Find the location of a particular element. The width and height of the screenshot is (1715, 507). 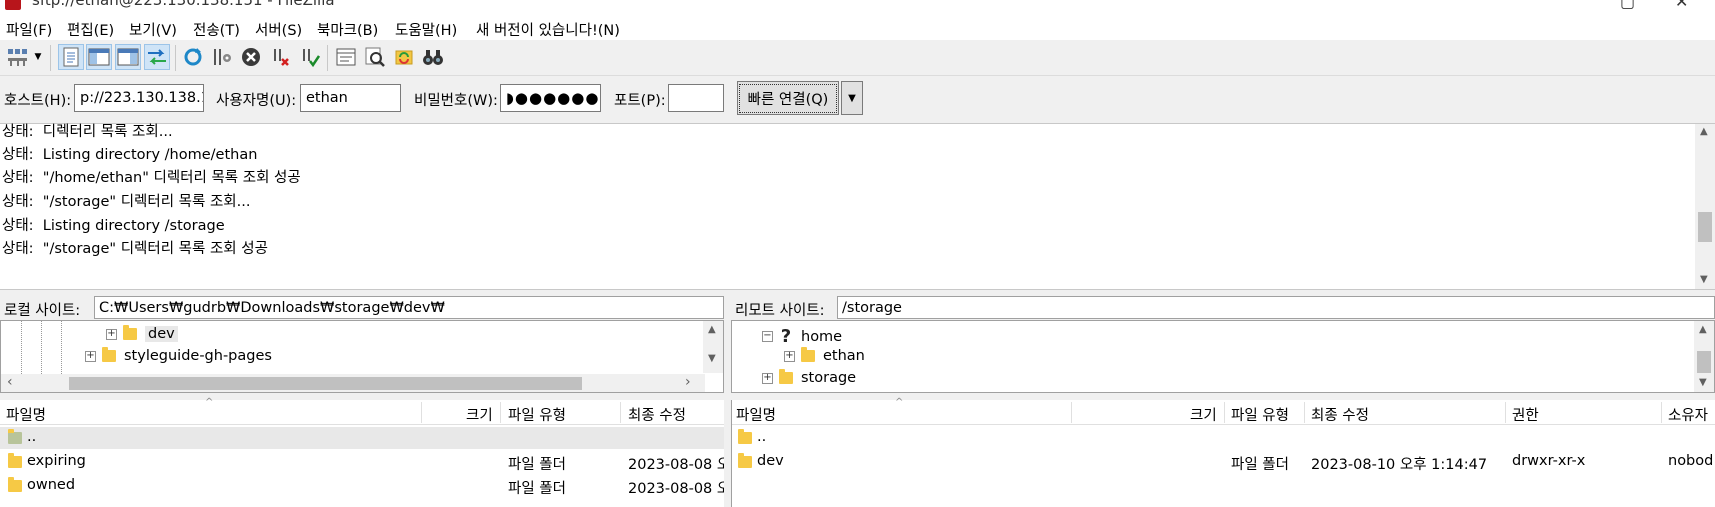

process-queue-icon is located at coordinates (222, 57).